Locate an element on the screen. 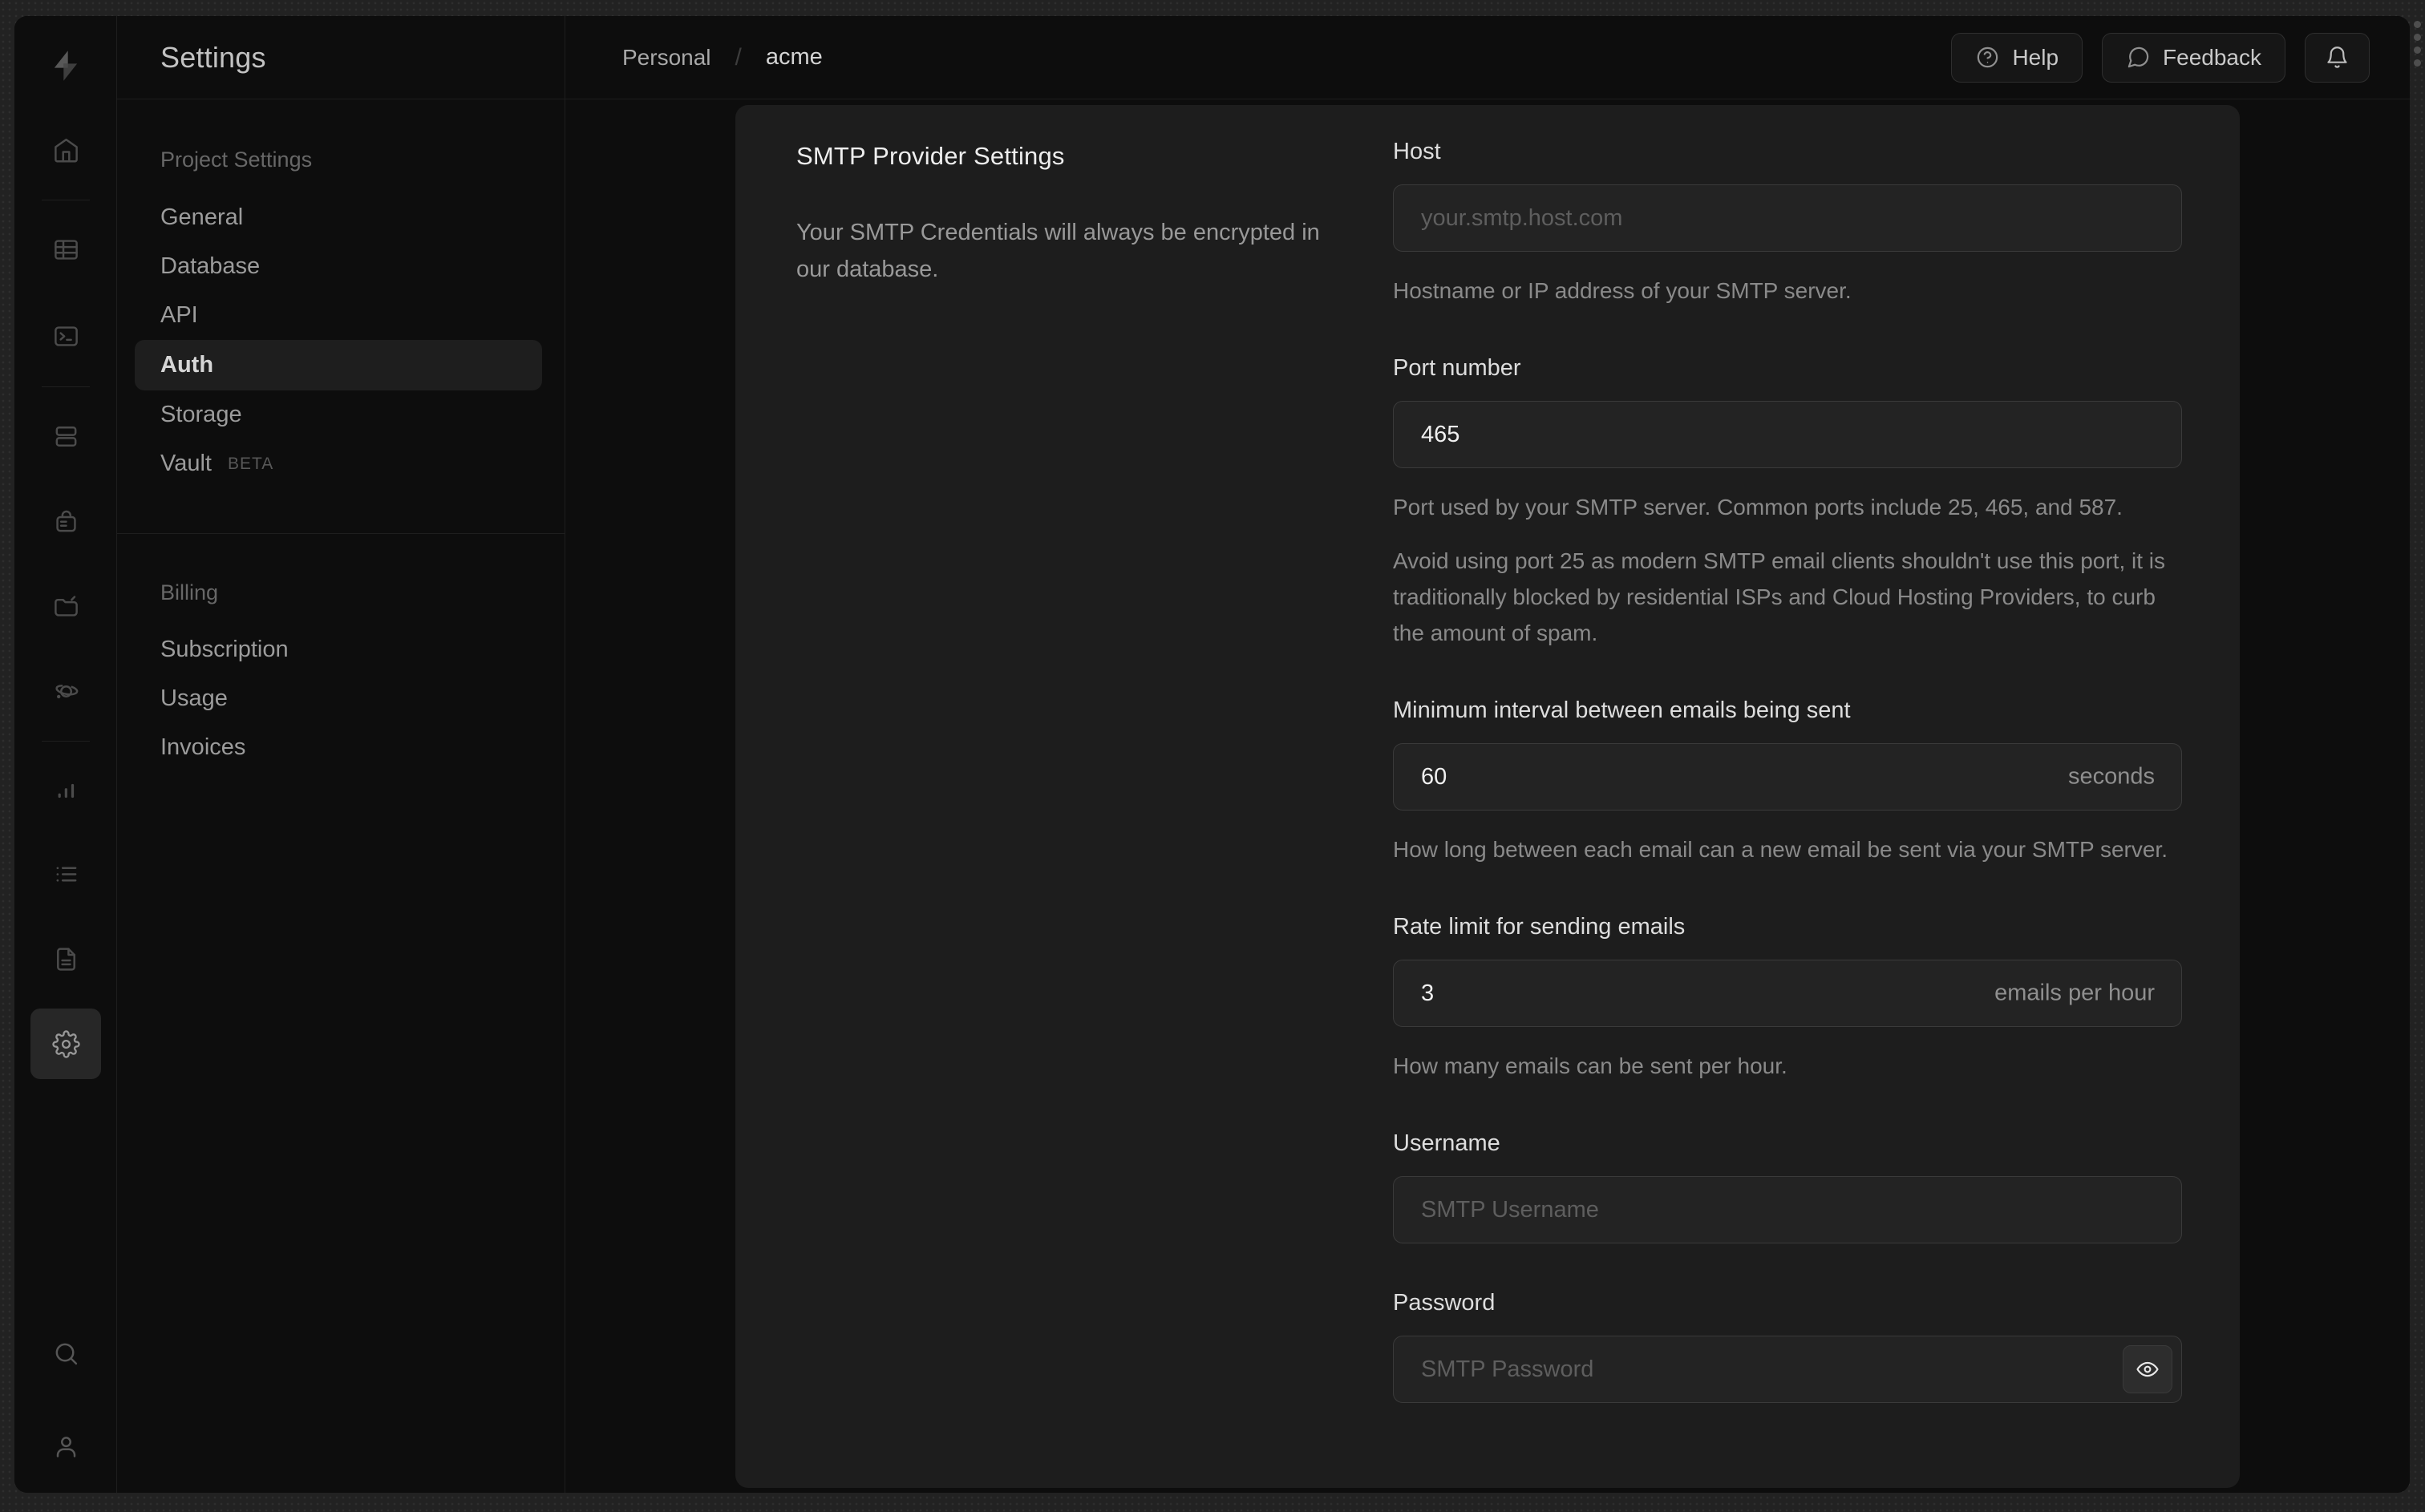 Image resolution: width=2425 pixels, height=1512 pixels. auth-lock-icon is located at coordinates (65, 521).